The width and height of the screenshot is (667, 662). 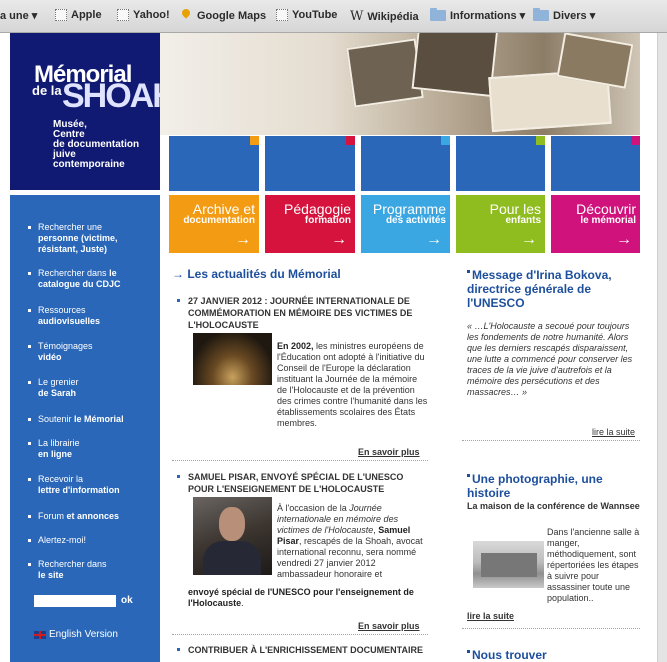 I want to click on nav-text-bold: le site, so click(x=51, y=575).